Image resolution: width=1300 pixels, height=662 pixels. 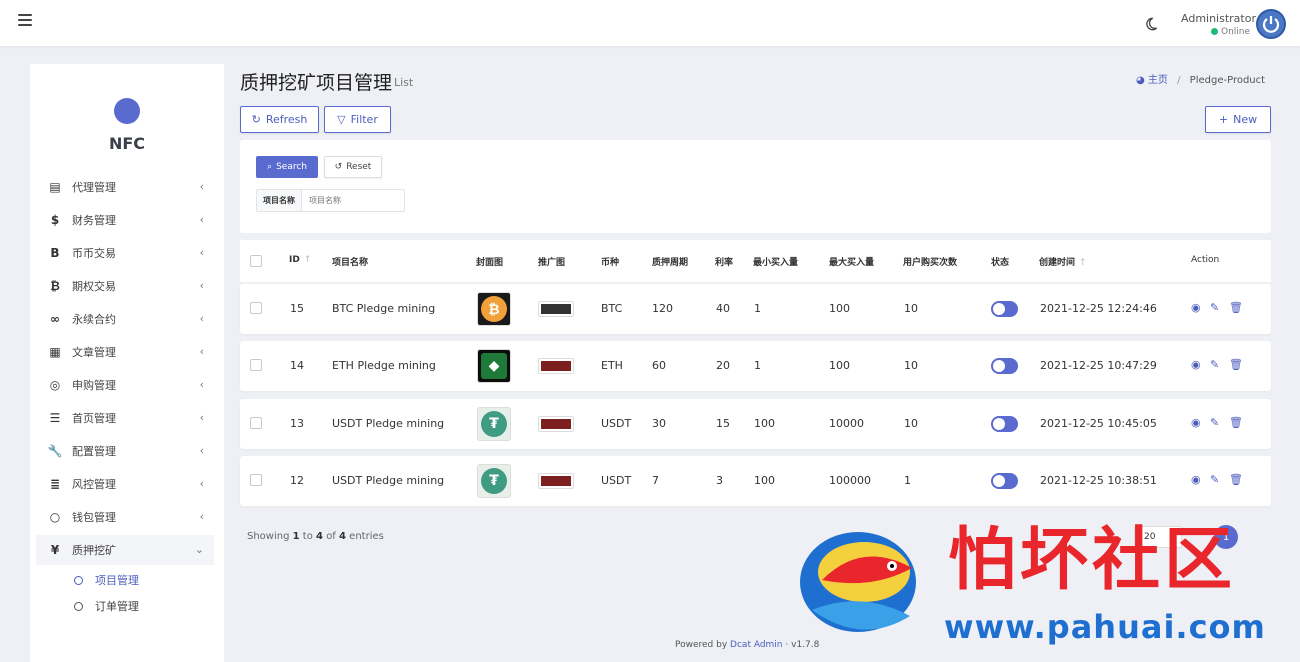 What do you see at coordinates (297, 308) in the screenshot?
I see `cell-id: 15` at bounding box center [297, 308].